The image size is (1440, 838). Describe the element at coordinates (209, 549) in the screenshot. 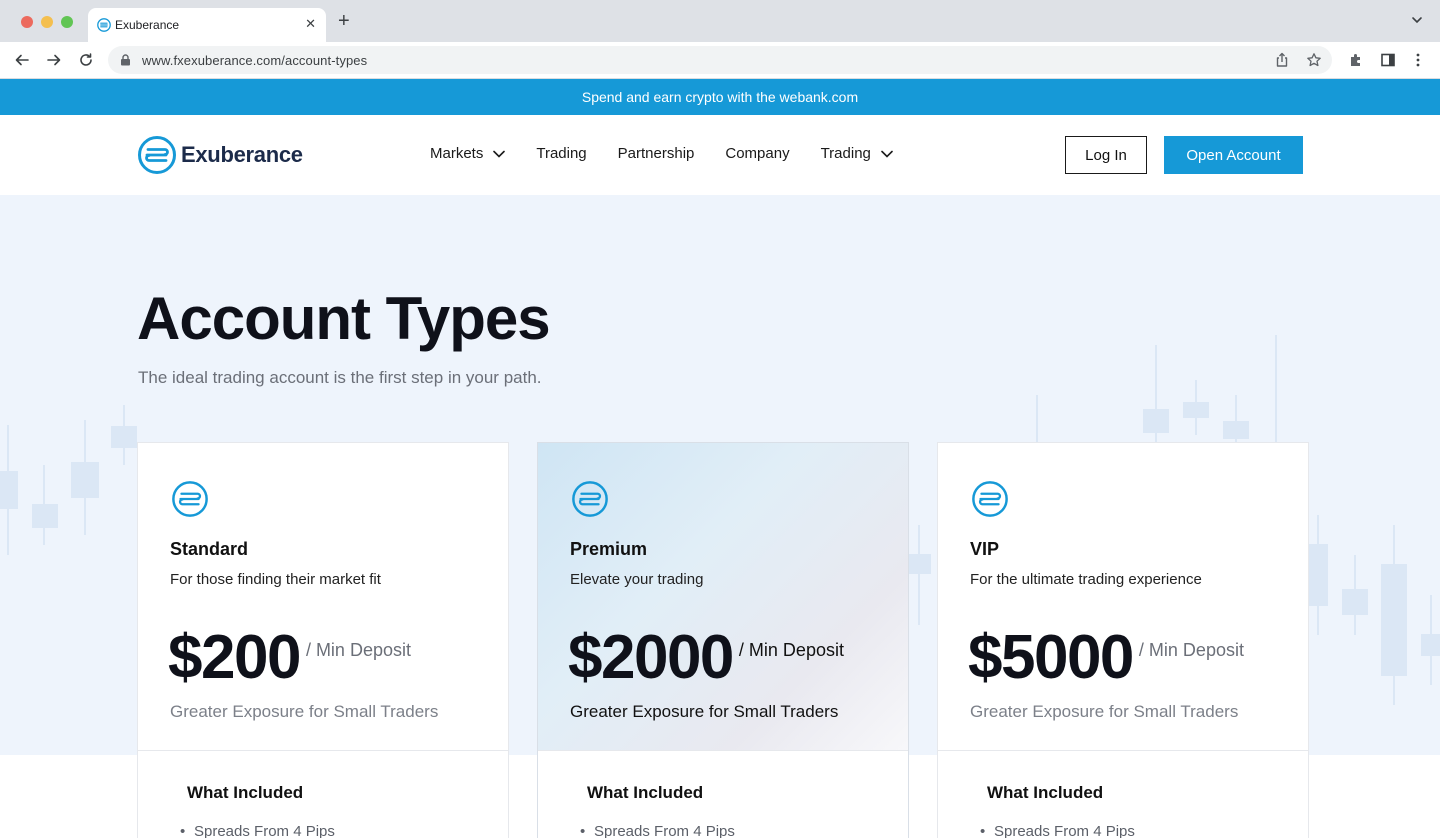

I see `card-name: Standard` at that location.